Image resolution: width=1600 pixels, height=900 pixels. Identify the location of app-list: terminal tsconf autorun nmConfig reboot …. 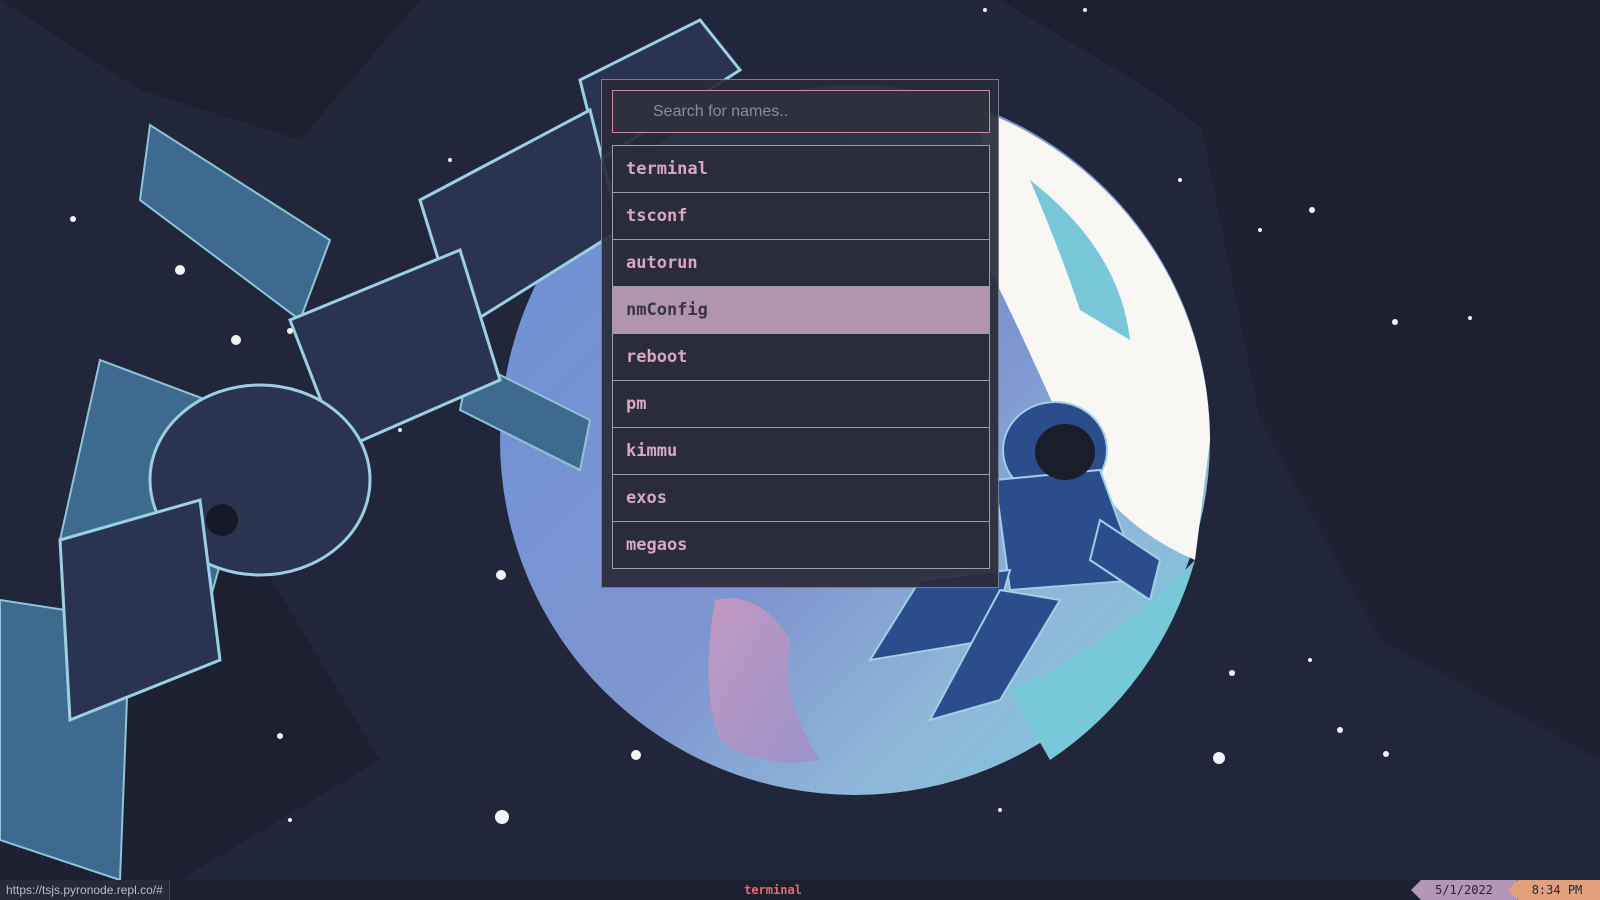
(801, 357).